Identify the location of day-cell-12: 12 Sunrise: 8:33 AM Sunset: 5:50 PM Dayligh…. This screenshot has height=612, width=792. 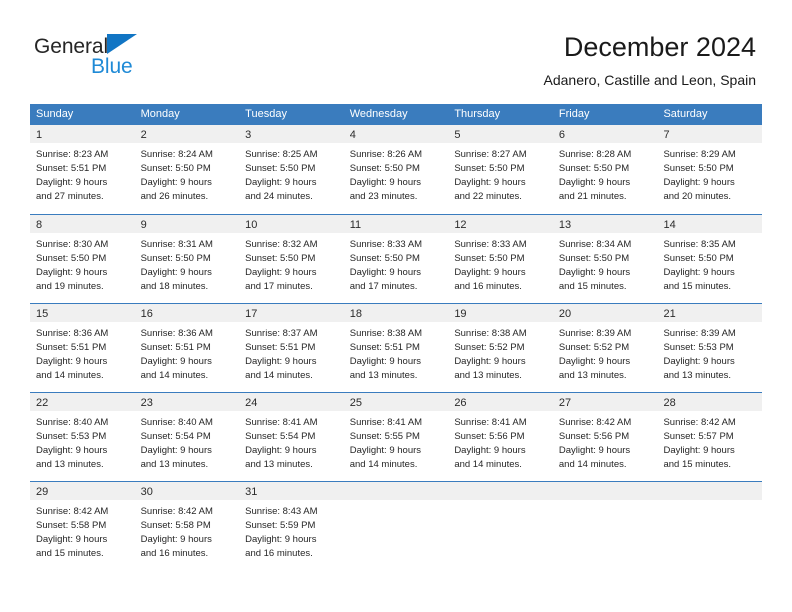
(500, 259).